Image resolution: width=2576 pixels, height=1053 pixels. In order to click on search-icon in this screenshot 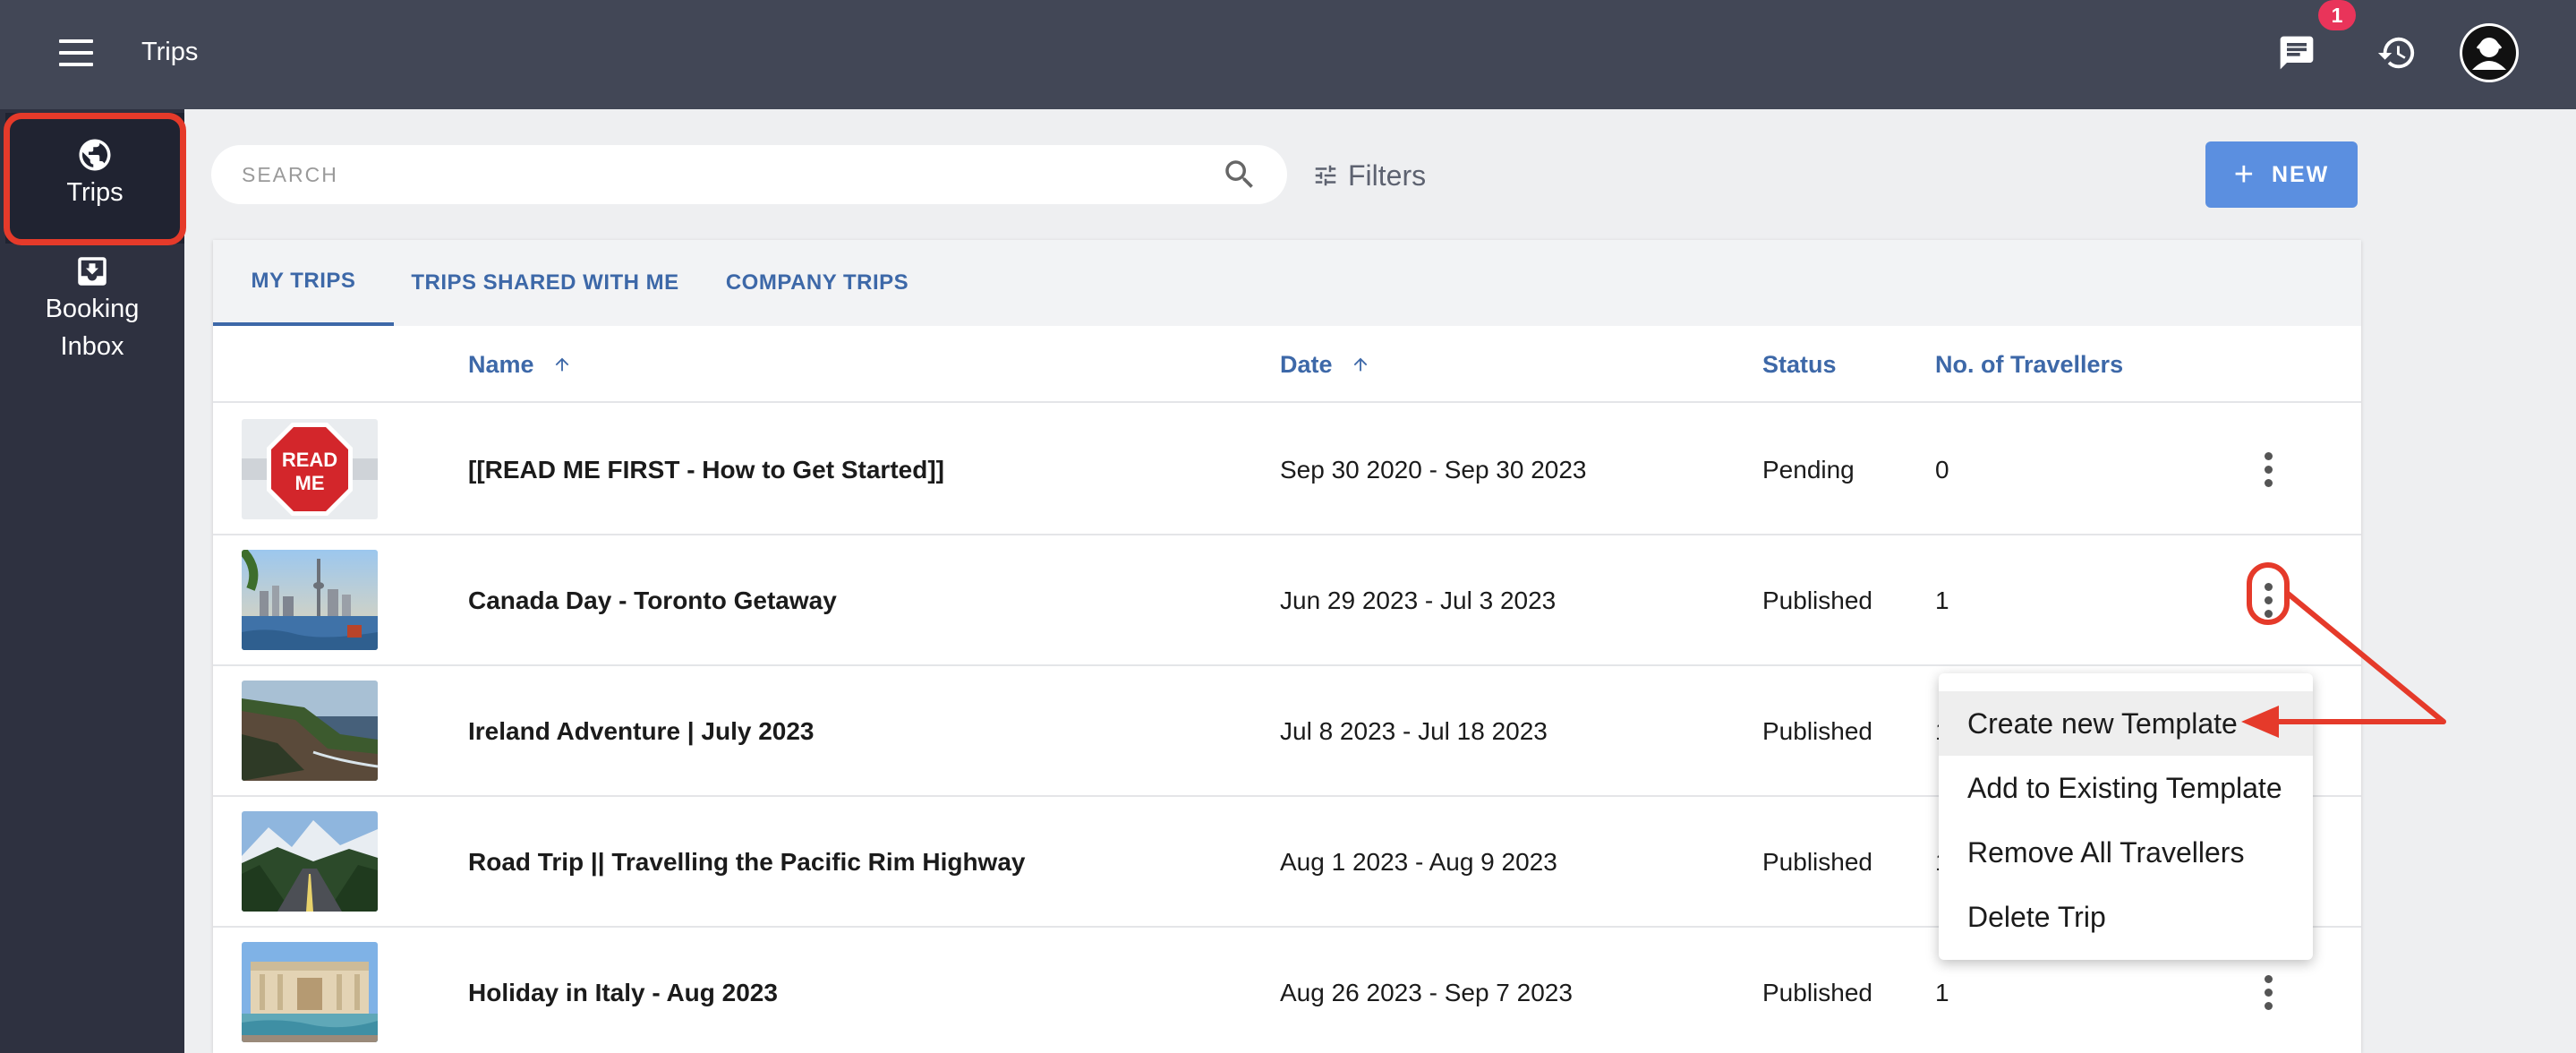, I will do `click(1239, 174)`.